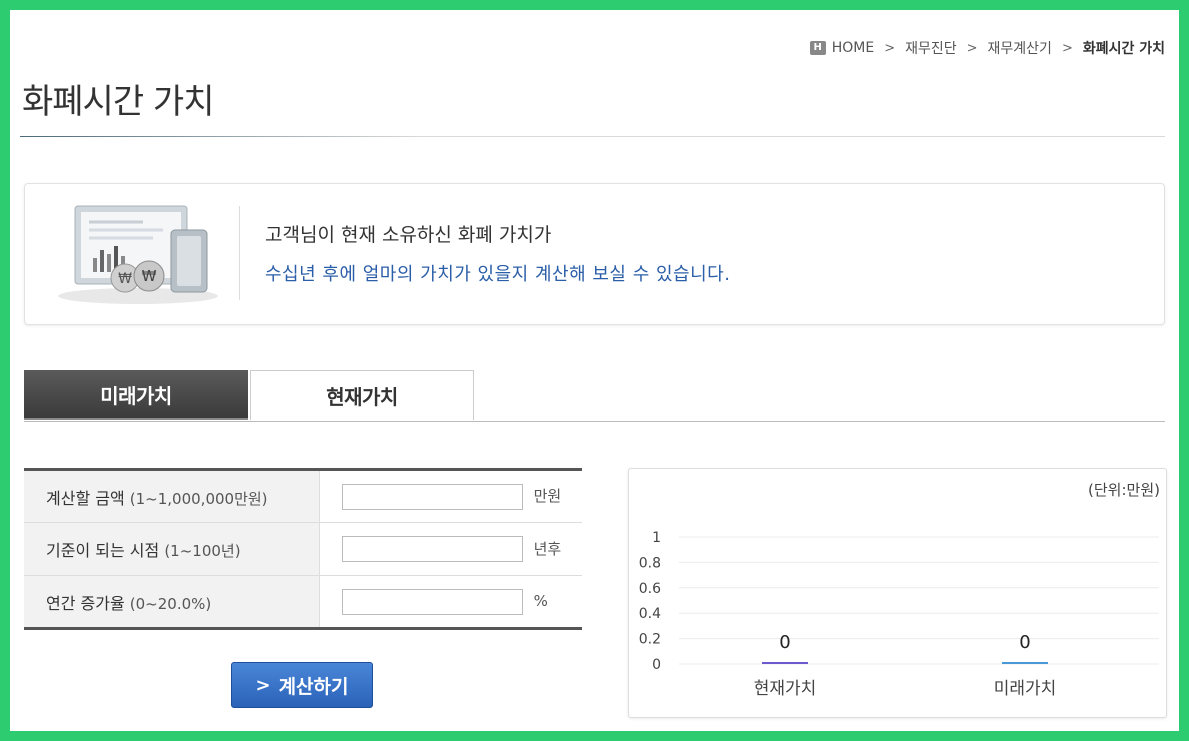 The width and height of the screenshot is (1189, 741). I want to click on rate-label: 연간 증가율 (0~20.0%), so click(172, 602).